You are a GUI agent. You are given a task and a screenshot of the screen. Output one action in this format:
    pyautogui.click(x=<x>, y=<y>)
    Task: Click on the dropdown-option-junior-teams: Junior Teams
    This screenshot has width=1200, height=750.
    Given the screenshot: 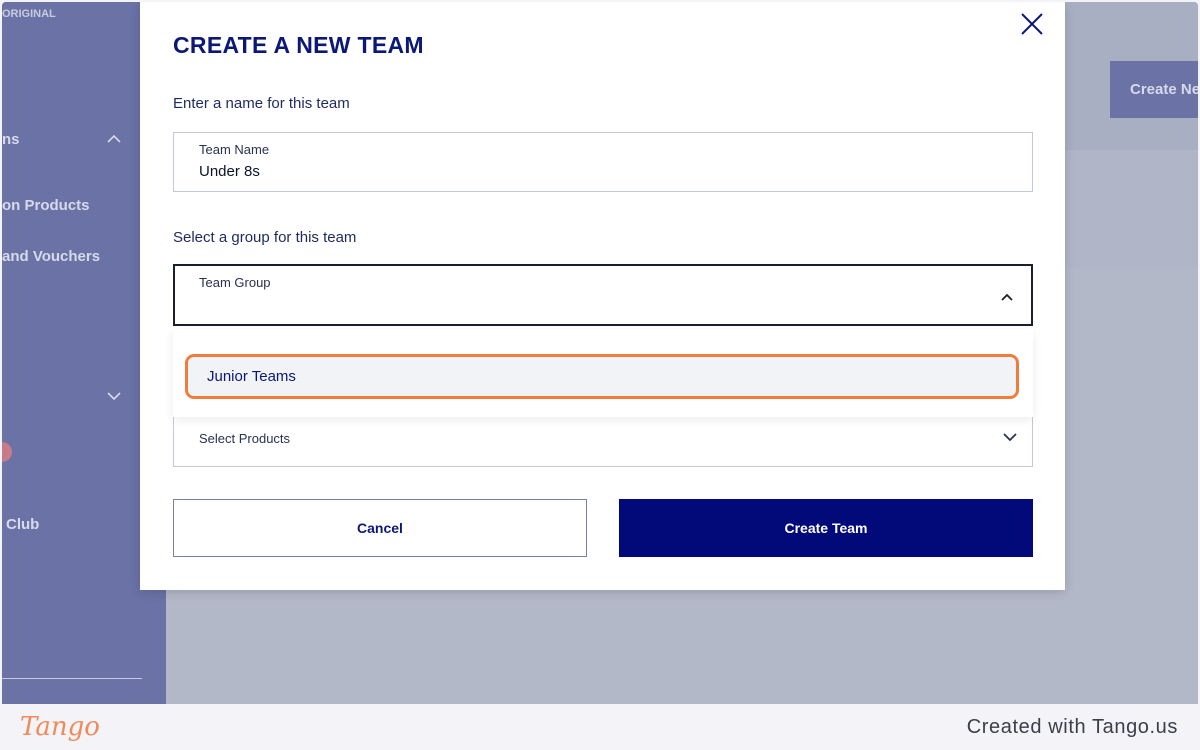 What is the action you would take?
    pyautogui.click(x=602, y=376)
    